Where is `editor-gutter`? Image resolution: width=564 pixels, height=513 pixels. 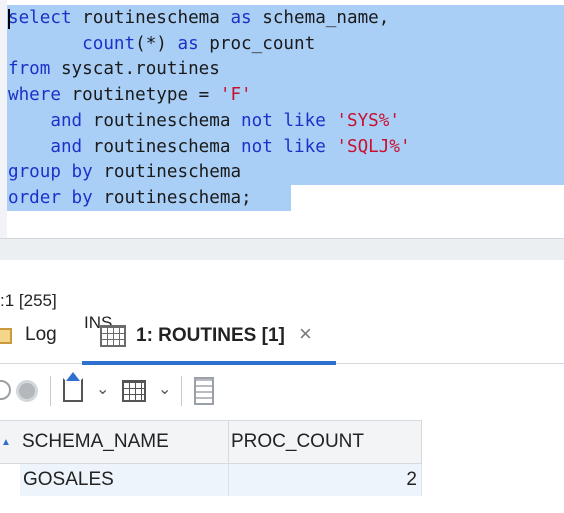 editor-gutter is located at coordinates (3, 119).